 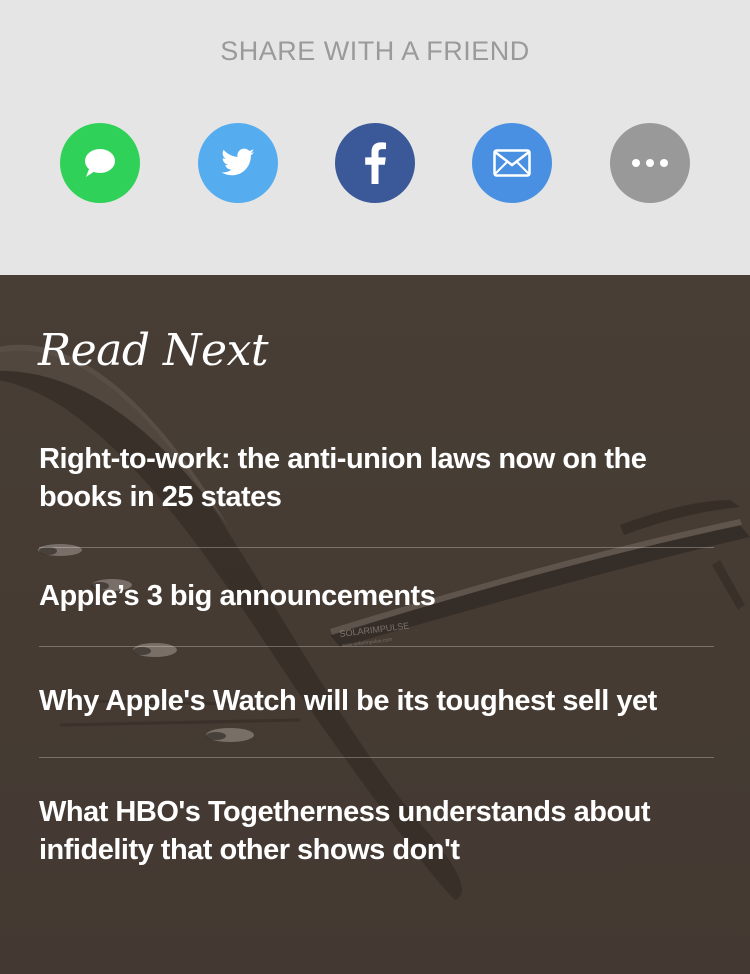 What do you see at coordinates (375, 51) in the screenshot?
I see `share-title: SHARE WITH A FRIEND` at bounding box center [375, 51].